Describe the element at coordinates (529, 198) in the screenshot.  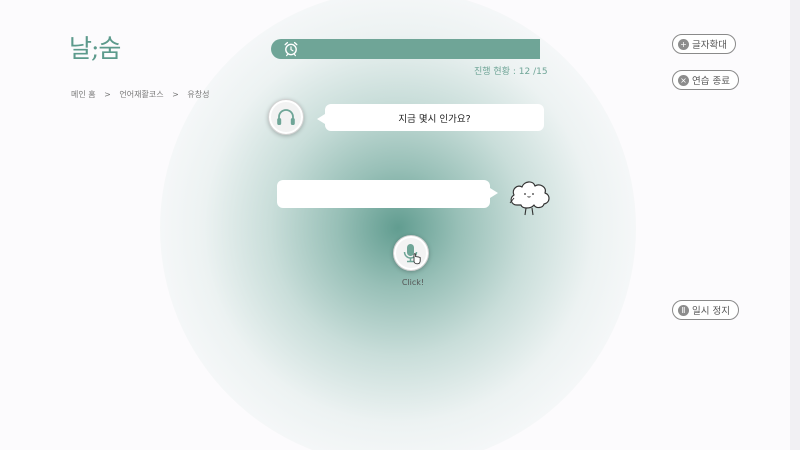
I see `cloud-character-icon` at that location.